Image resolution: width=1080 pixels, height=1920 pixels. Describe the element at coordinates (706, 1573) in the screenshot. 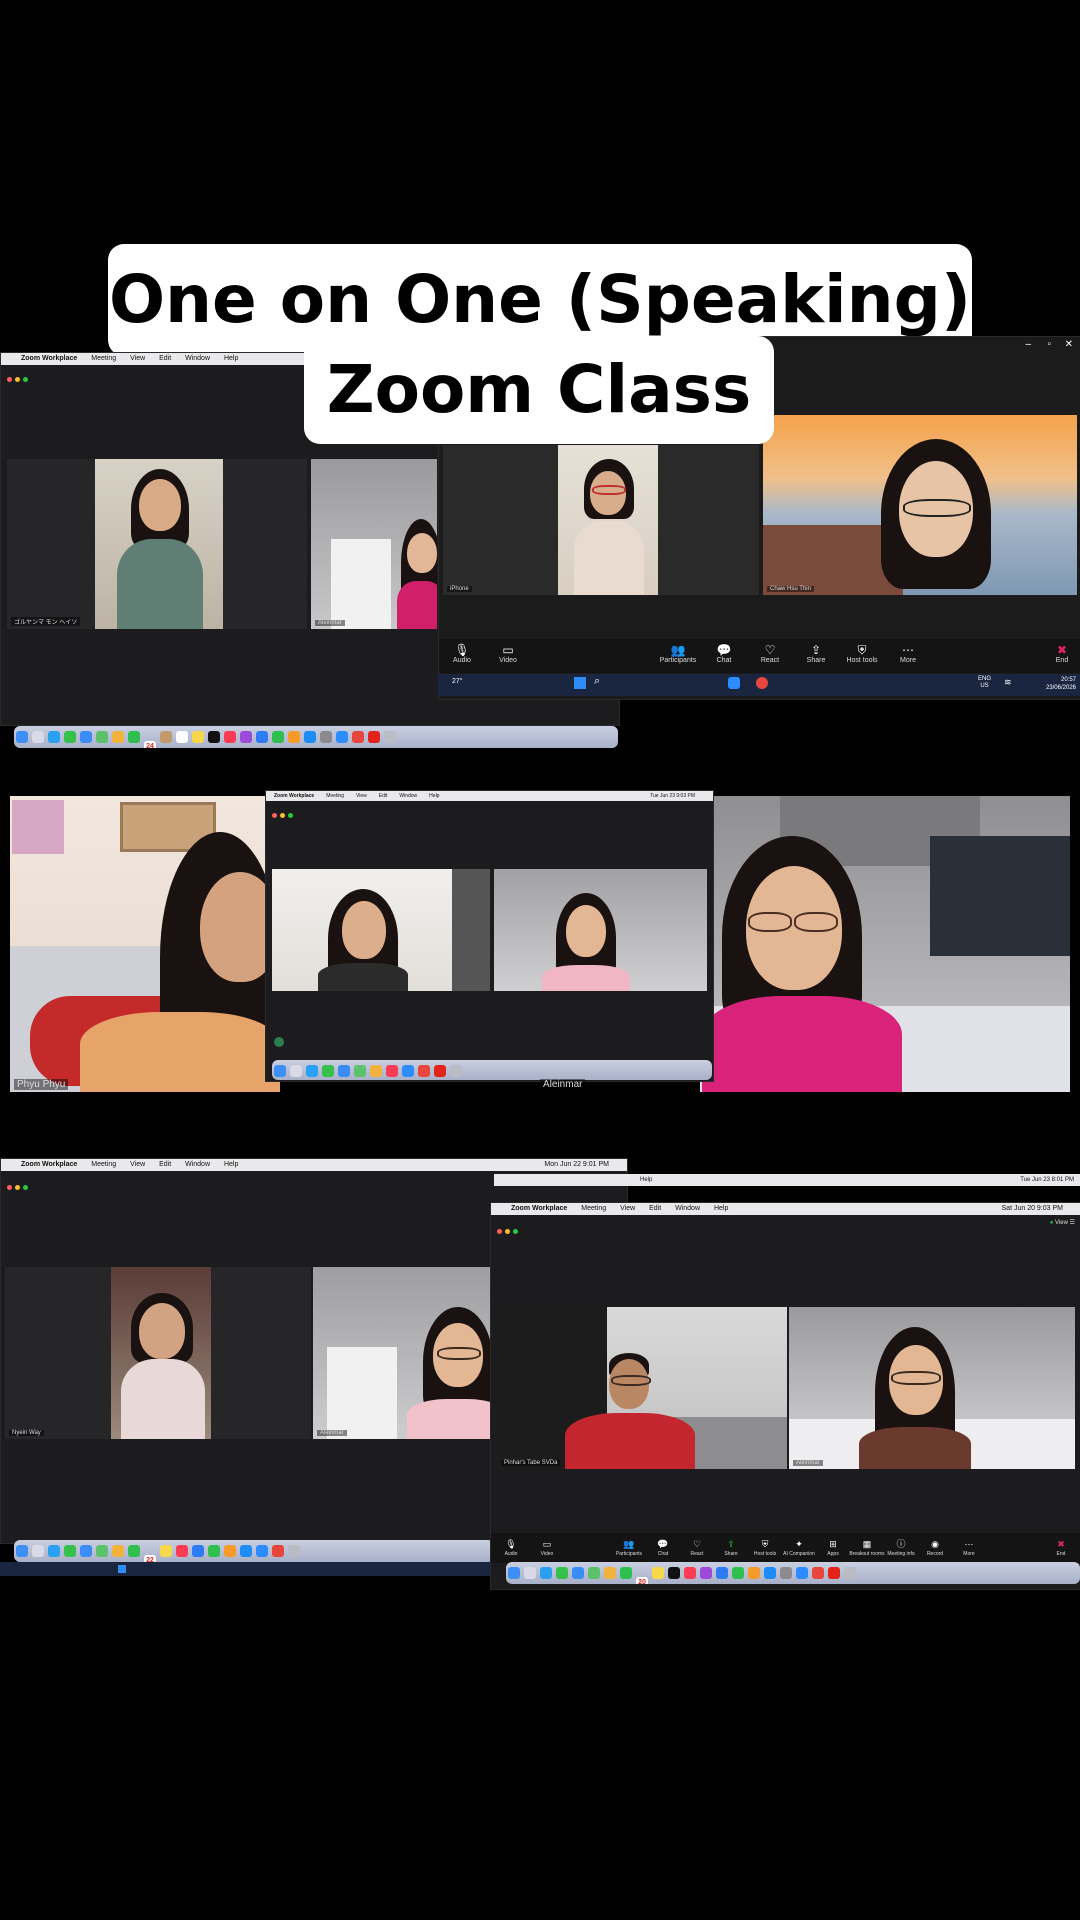

I see `podcasts-icon` at that location.